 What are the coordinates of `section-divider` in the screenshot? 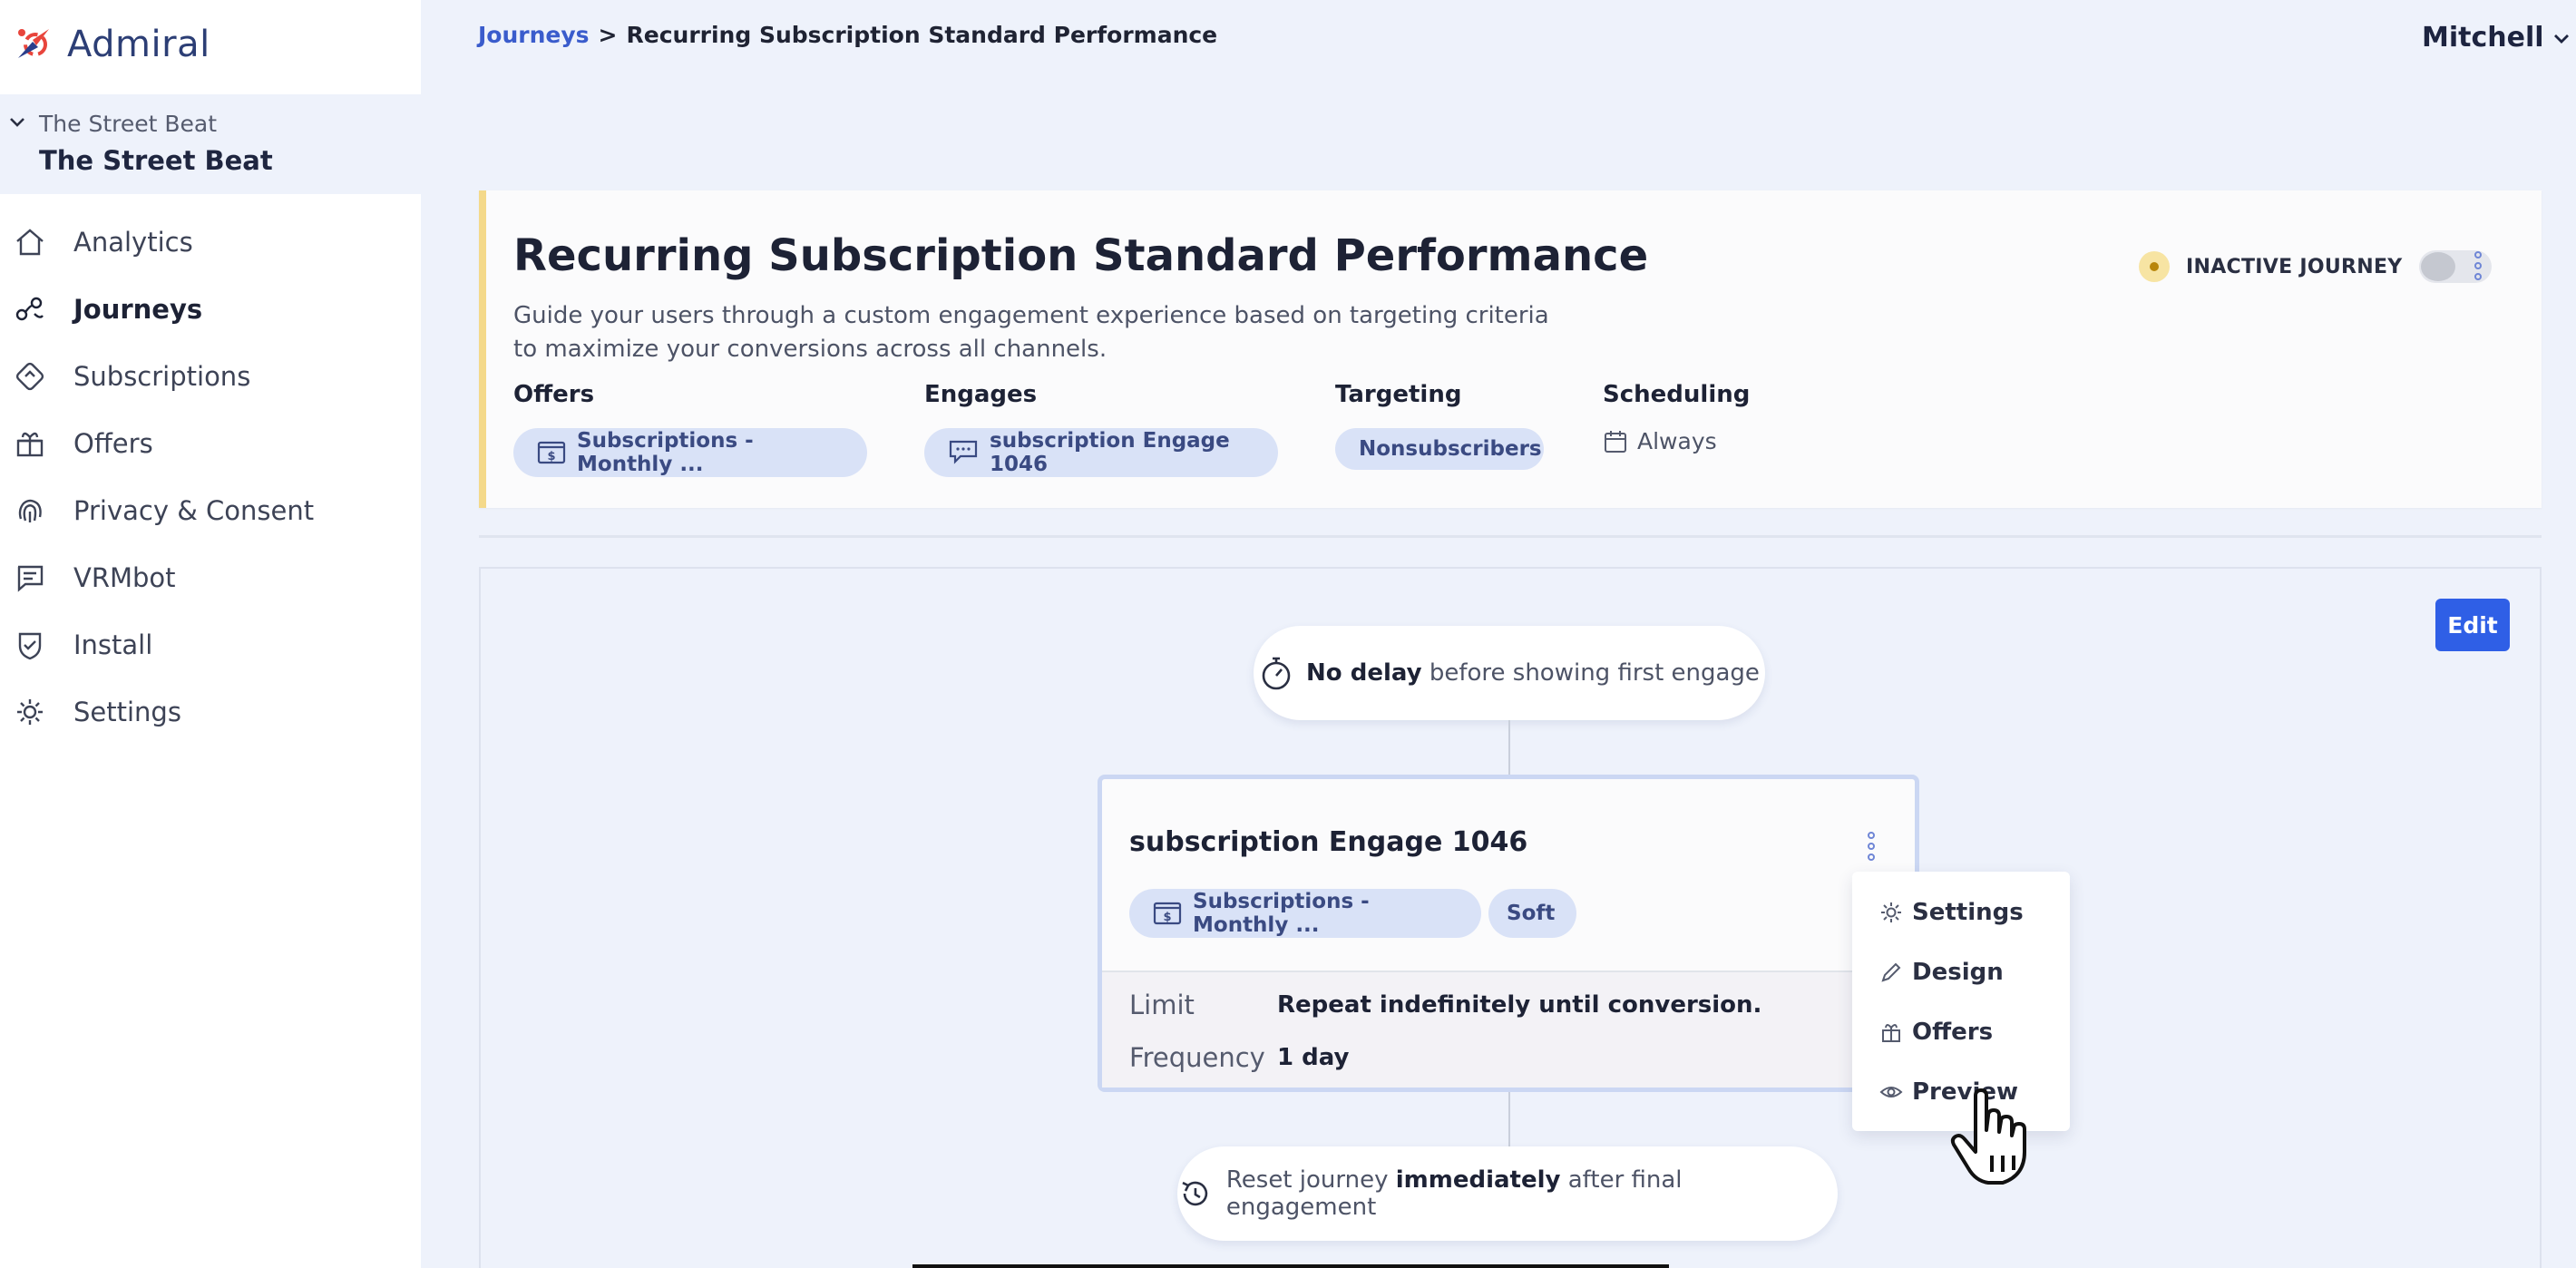 It's located at (1510, 537).